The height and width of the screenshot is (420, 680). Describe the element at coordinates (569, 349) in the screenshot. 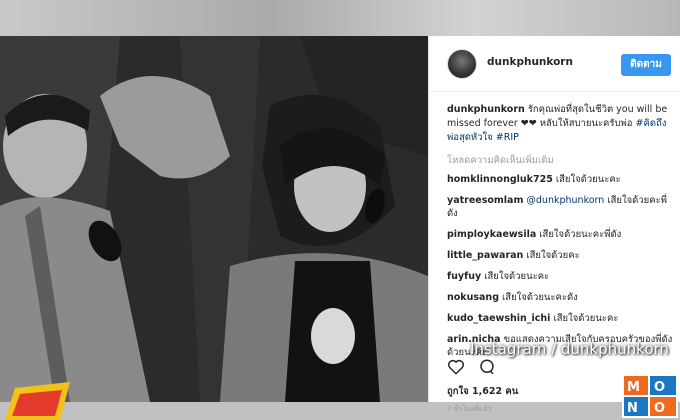

I see `photo-credit: Instagram / dunkphunkorn` at that location.